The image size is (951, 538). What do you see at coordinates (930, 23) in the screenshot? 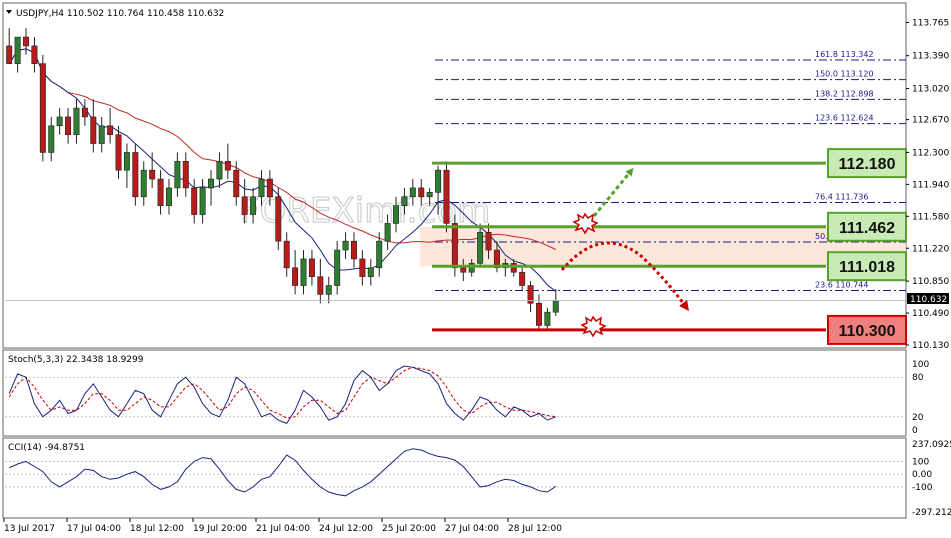
I see `y-tick-label: 113.765` at bounding box center [930, 23].